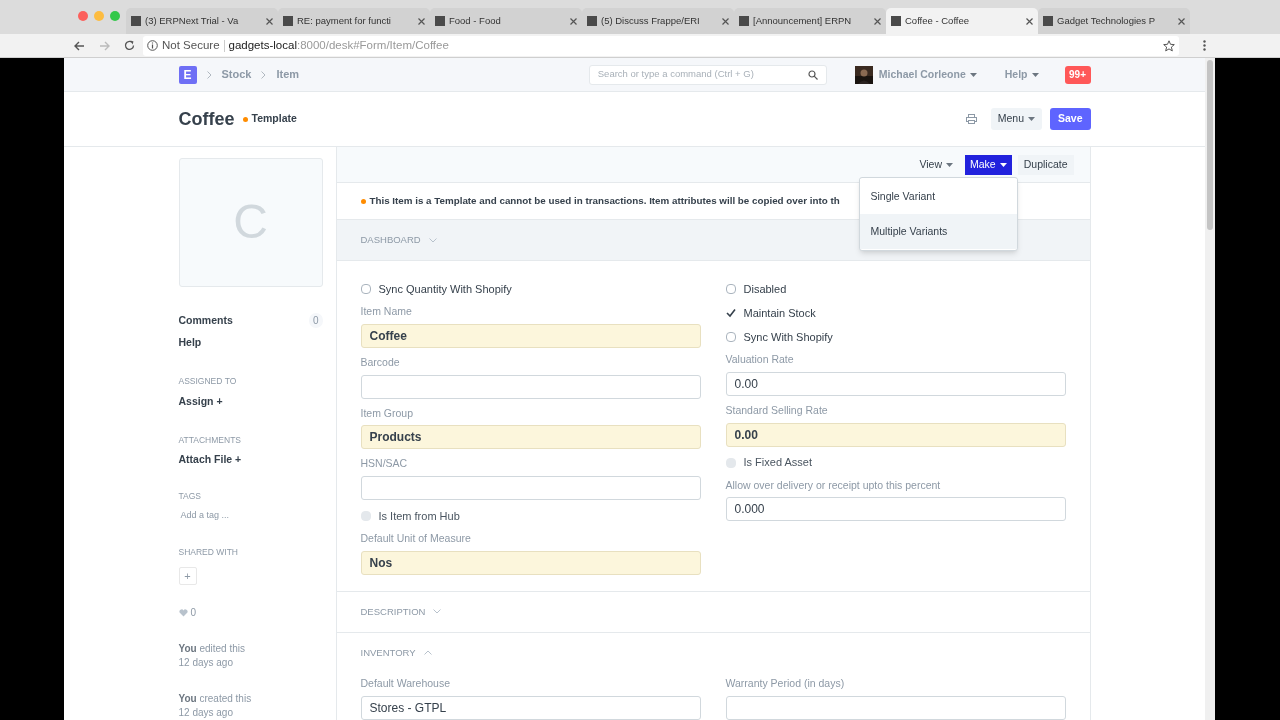  What do you see at coordinates (760, 359) in the screenshot?
I see `field-label: Valuation Rate` at bounding box center [760, 359].